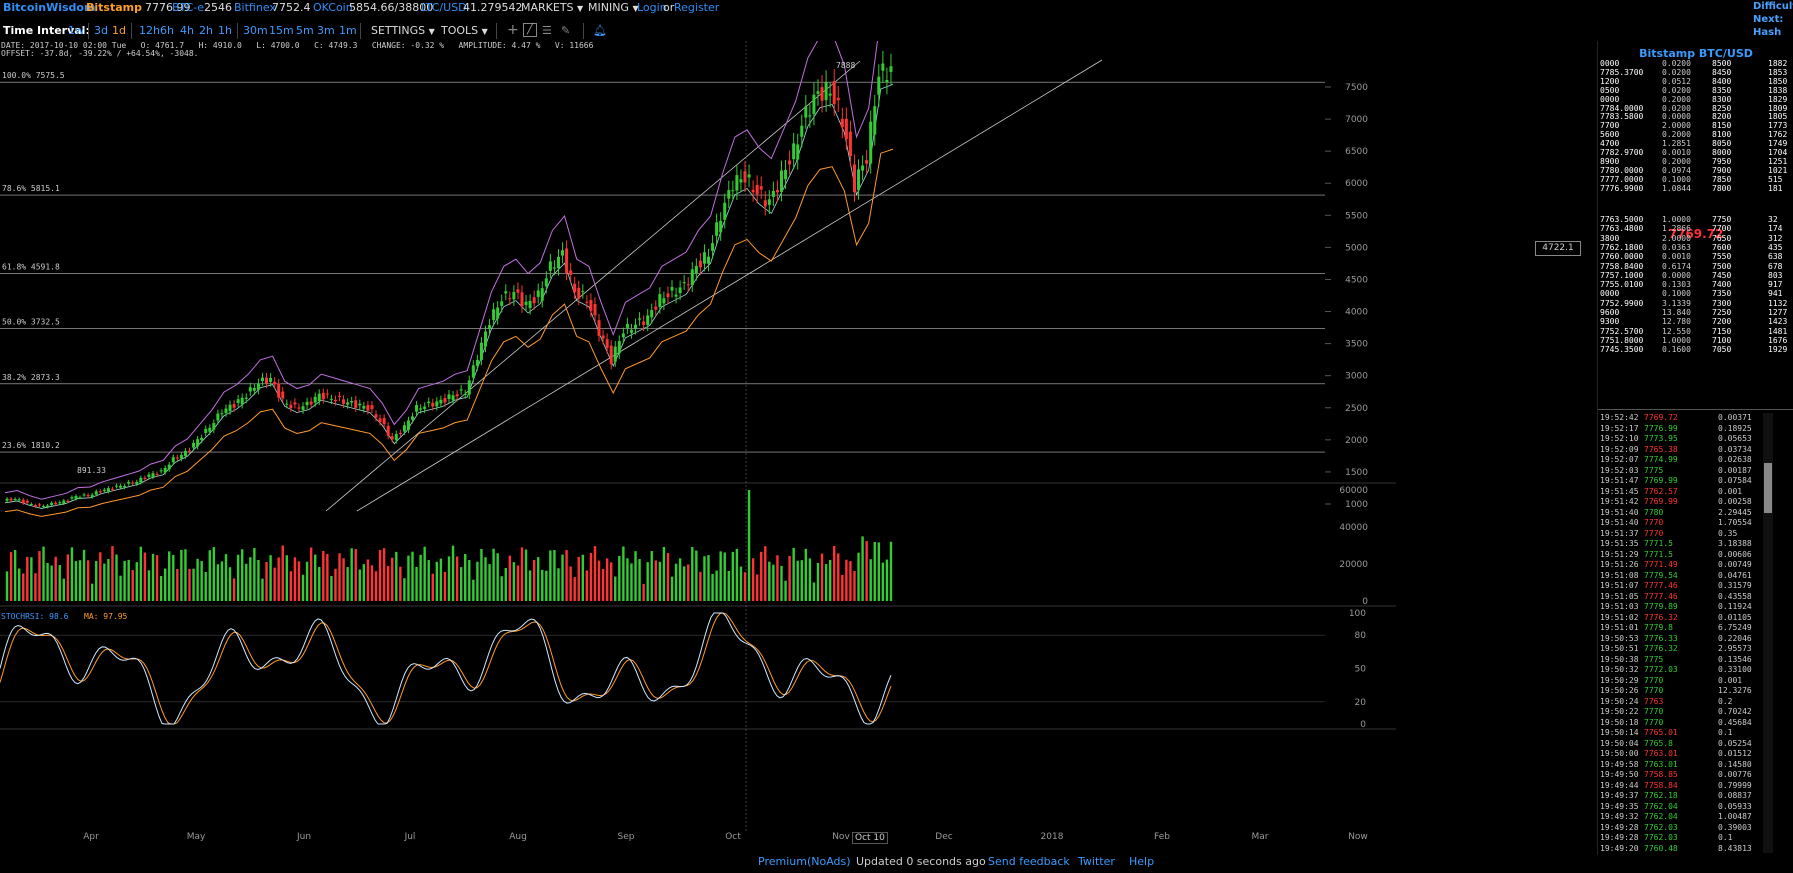  I want to click on bell-icon: 🔔︎, so click(600, 30).